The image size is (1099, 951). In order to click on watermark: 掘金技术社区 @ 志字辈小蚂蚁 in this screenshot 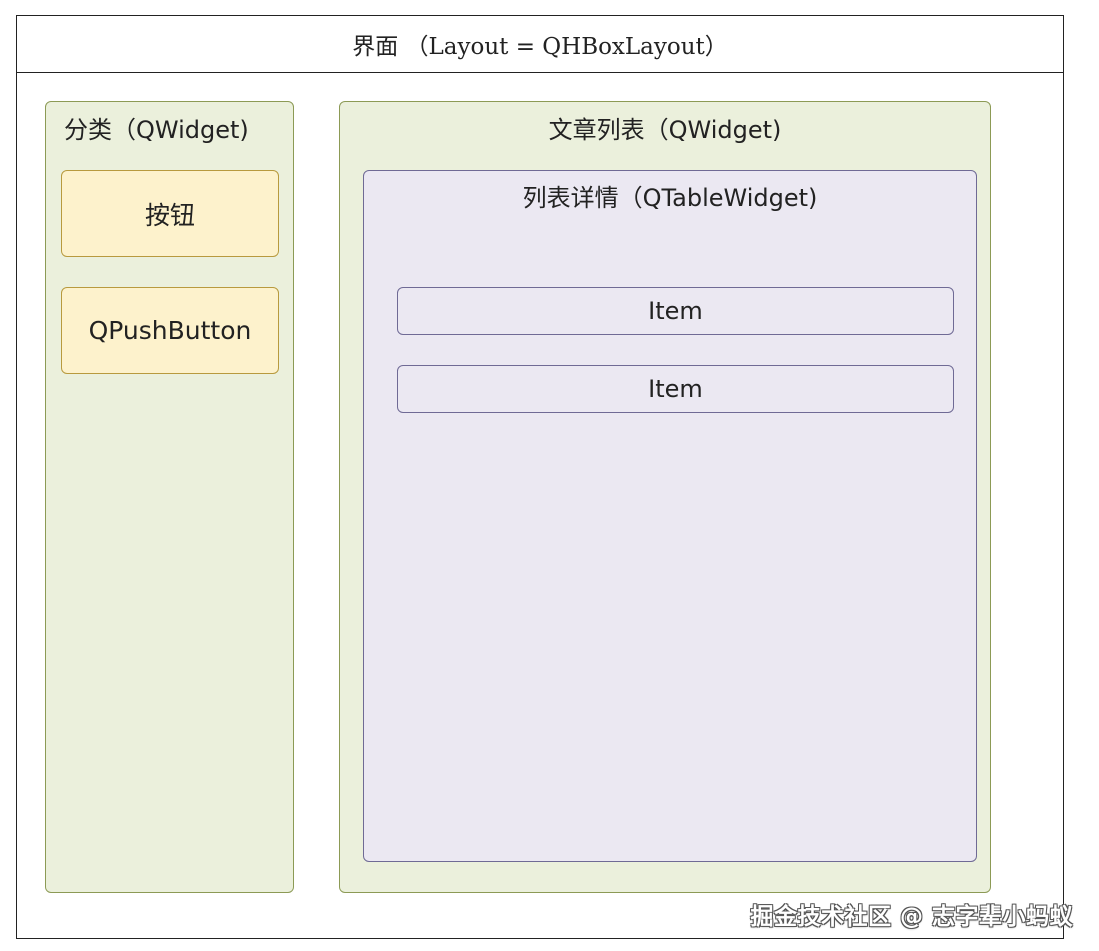, I will do `click(911, 917)`.